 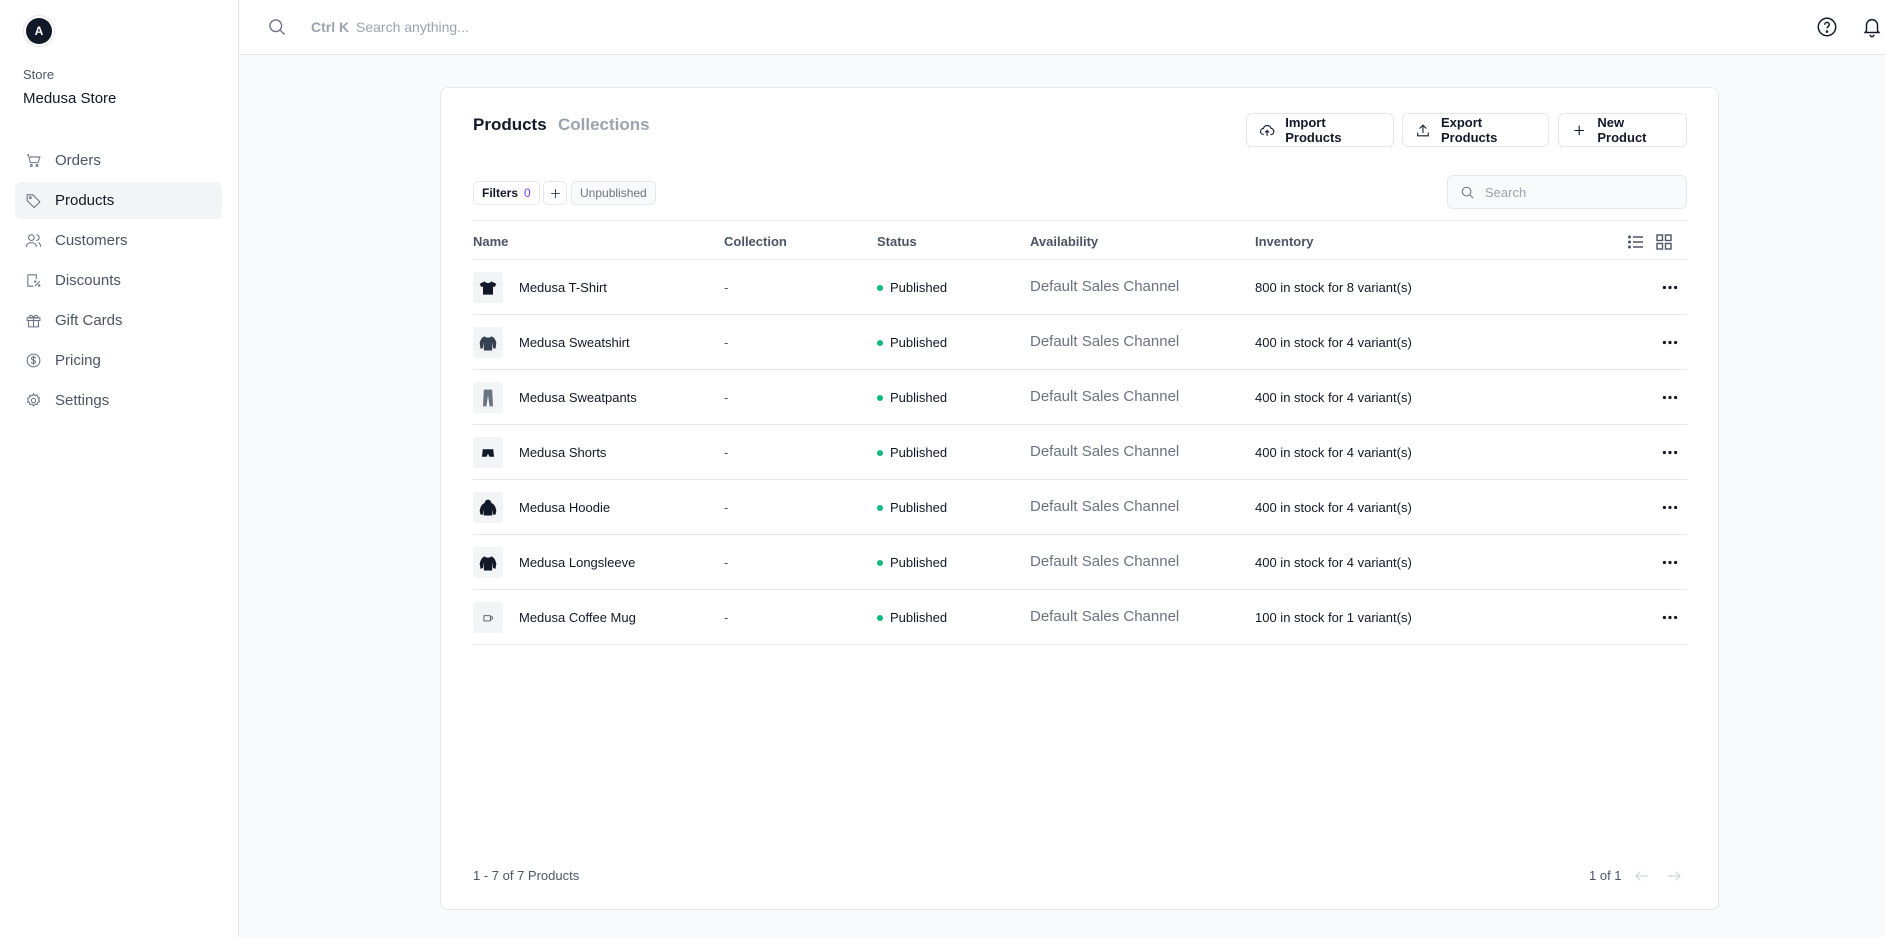 I want to click on sidebar-item-customers: Customers, so click(x=118, y=240).